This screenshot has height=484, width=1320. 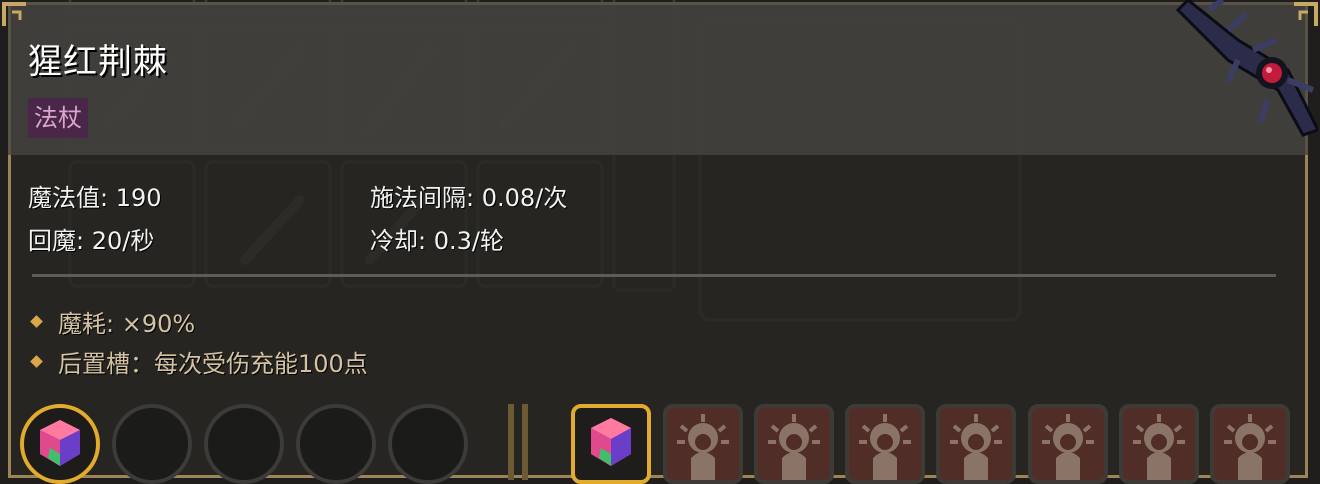 What do you see at coordinates (14, 14) in the screenshot?
I see `frame-corner-top-left` at bounding box center [14, 14].